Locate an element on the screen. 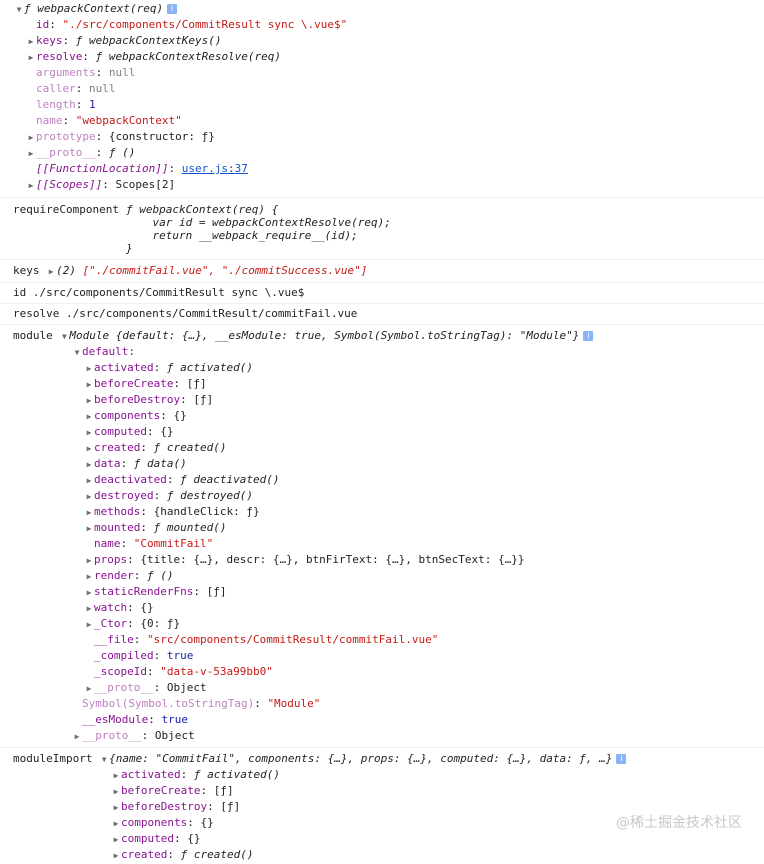 The image size is (764, 864). resolve-label: resolve is located at coordinates (36, 313).